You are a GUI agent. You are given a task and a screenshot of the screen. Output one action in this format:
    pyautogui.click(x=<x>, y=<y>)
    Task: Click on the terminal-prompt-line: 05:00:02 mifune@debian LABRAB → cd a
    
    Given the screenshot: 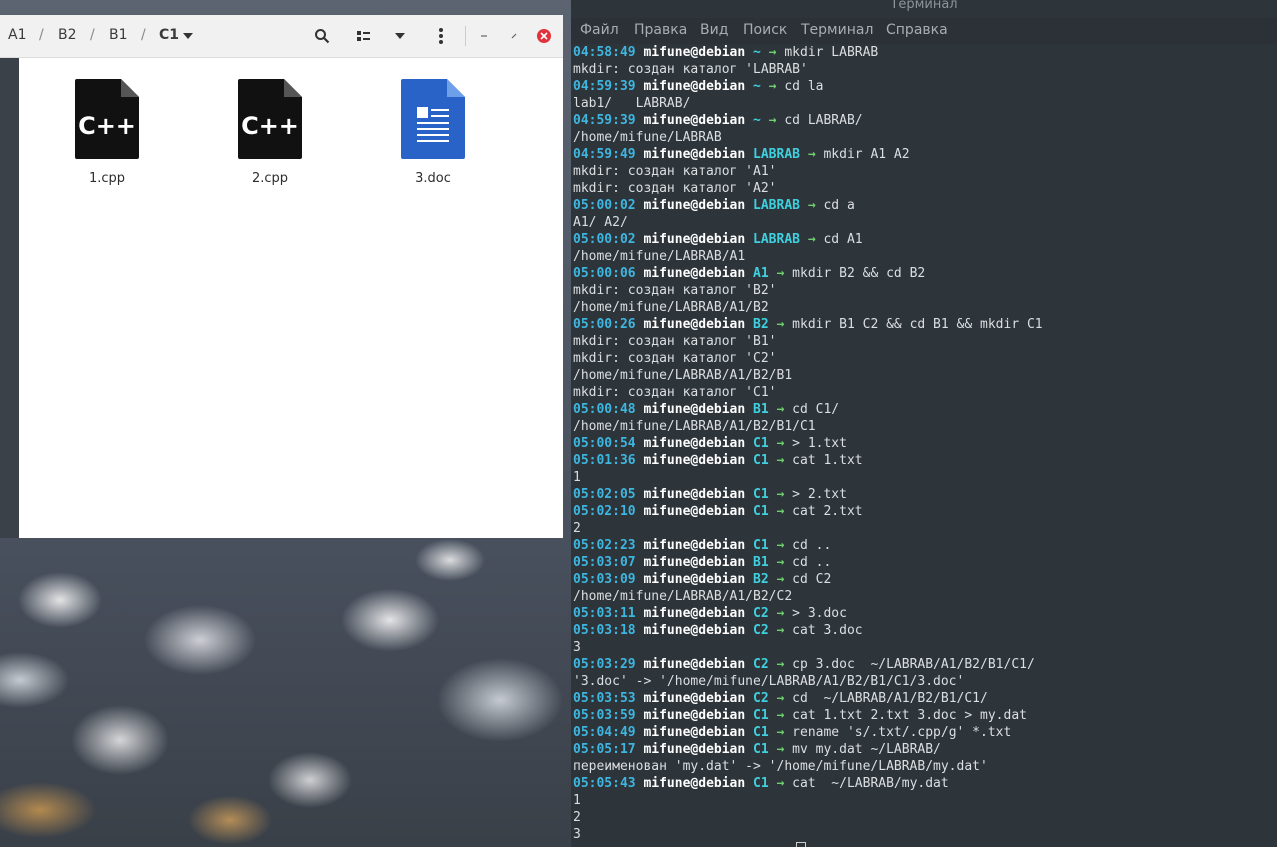 What is the action you would take?
    pyautogui.click(x=923, y=205)
    